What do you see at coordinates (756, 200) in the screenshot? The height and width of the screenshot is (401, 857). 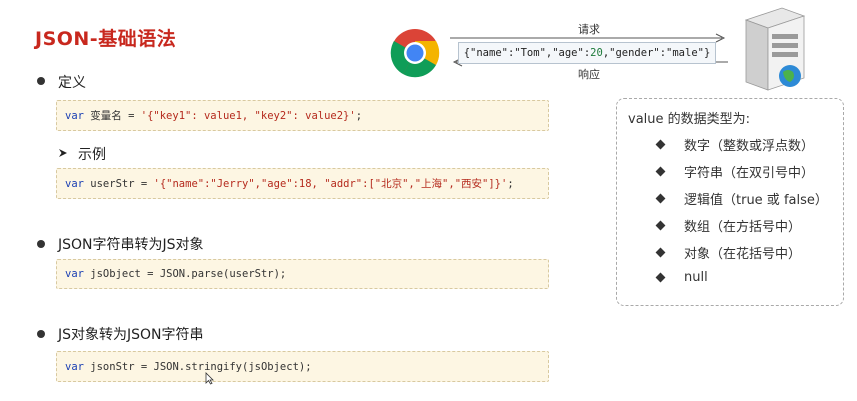 I see `value-type-label: 逻辑值（true 或 false）` at bounding box center [756, 200].